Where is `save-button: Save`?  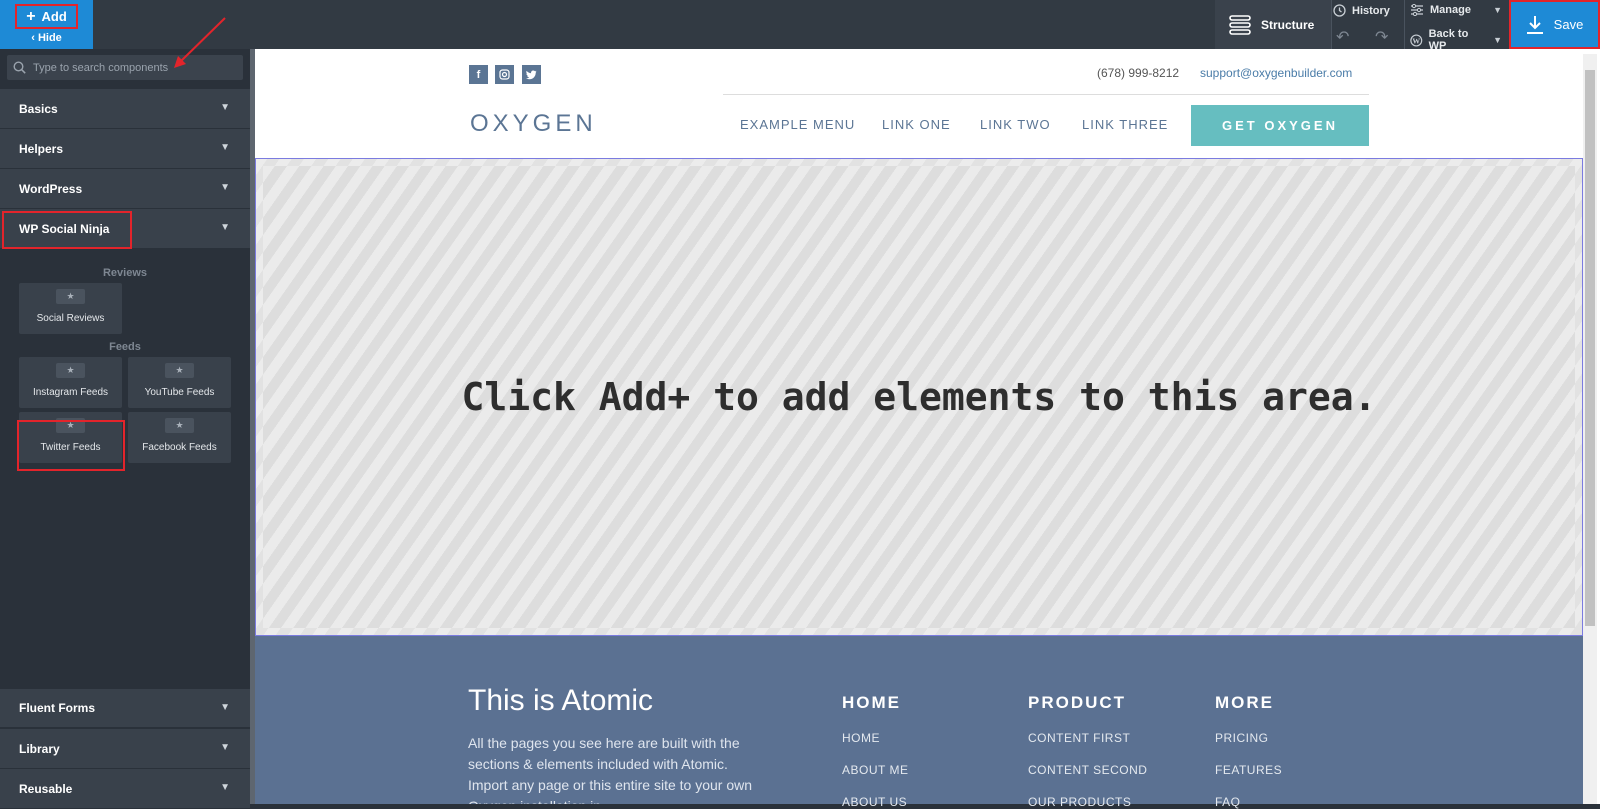 save-button: Save is located at coordinates (1554, 24).